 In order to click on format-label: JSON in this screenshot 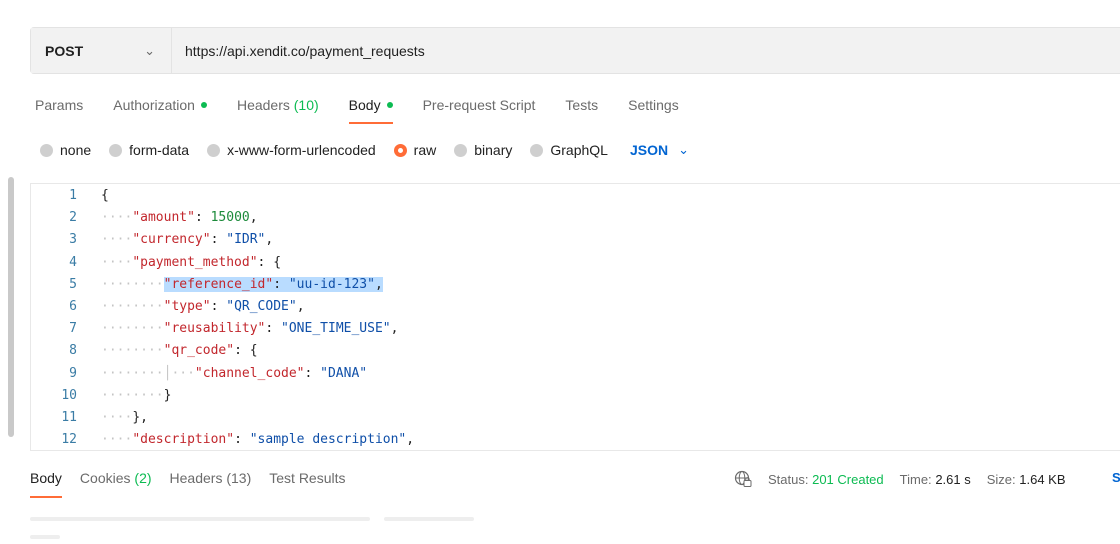, I will do `click(649, 150)`.